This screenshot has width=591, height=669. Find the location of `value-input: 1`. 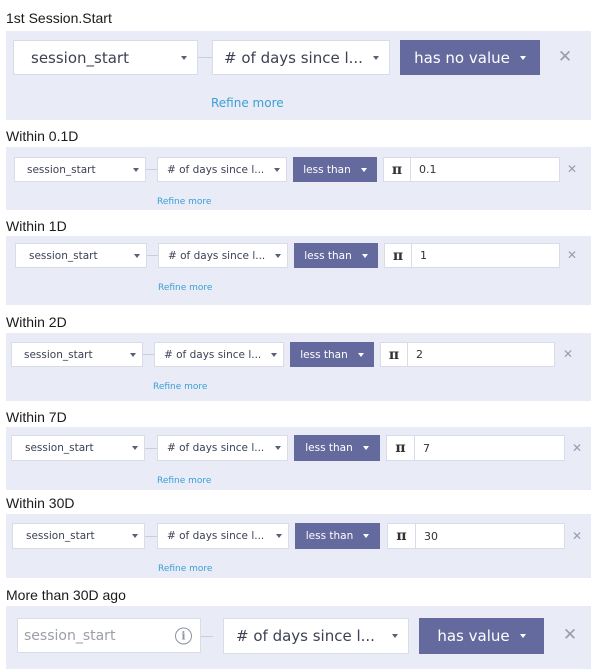

value-input: 1 is located at coordinates (486, 255).